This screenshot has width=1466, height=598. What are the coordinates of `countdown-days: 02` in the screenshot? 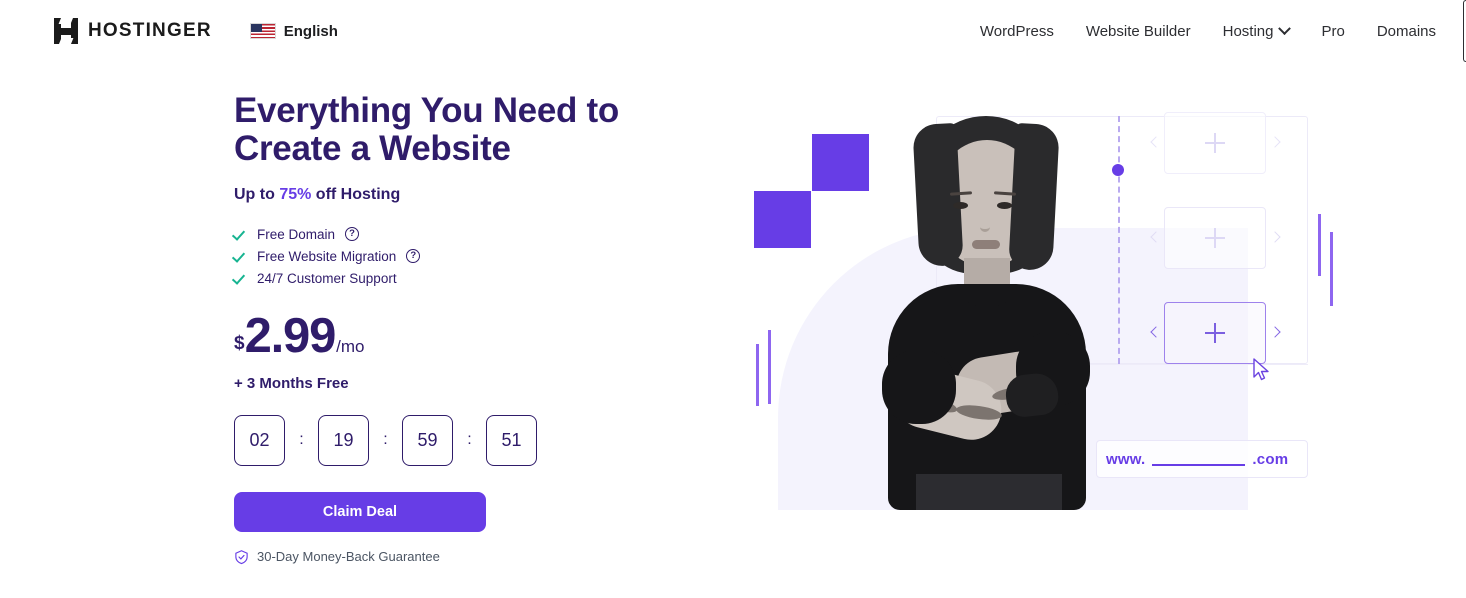 It's located at (259, 440).